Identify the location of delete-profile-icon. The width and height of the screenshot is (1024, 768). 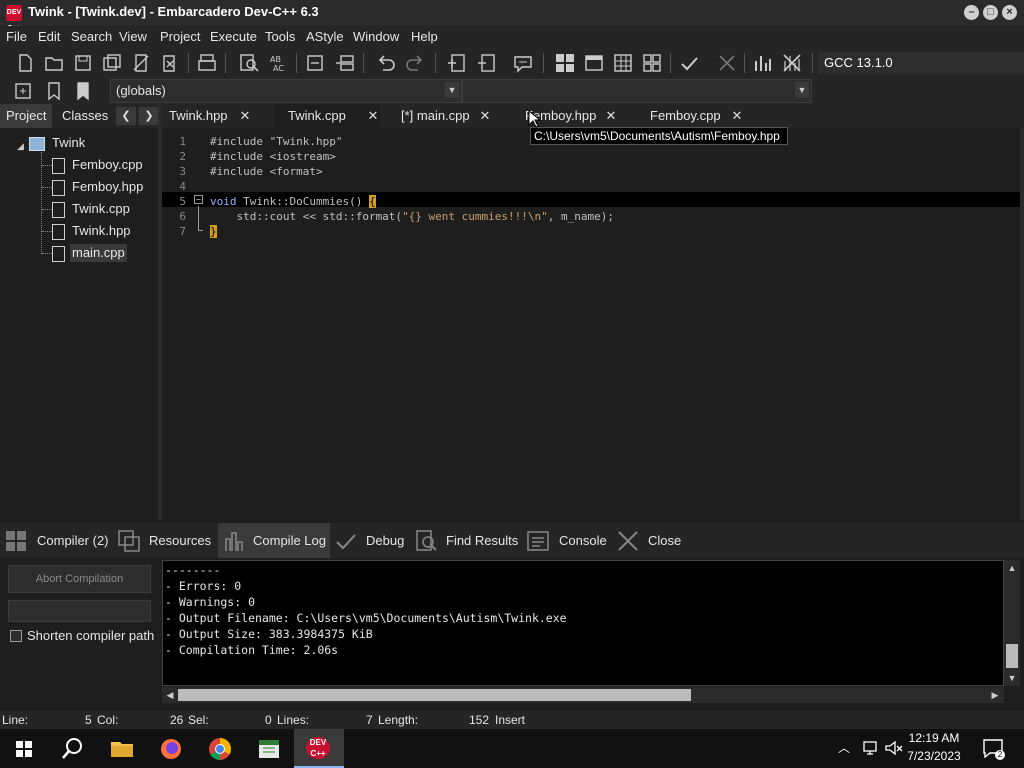
(792, 63).